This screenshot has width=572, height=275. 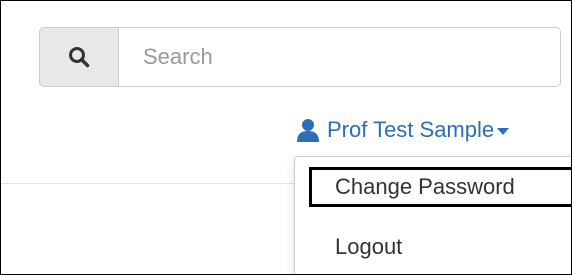 What do you see at coordinates (440, 247) in the screenshot?
I see `menu-item-logout: Logout` at bounding box center [440, 247].